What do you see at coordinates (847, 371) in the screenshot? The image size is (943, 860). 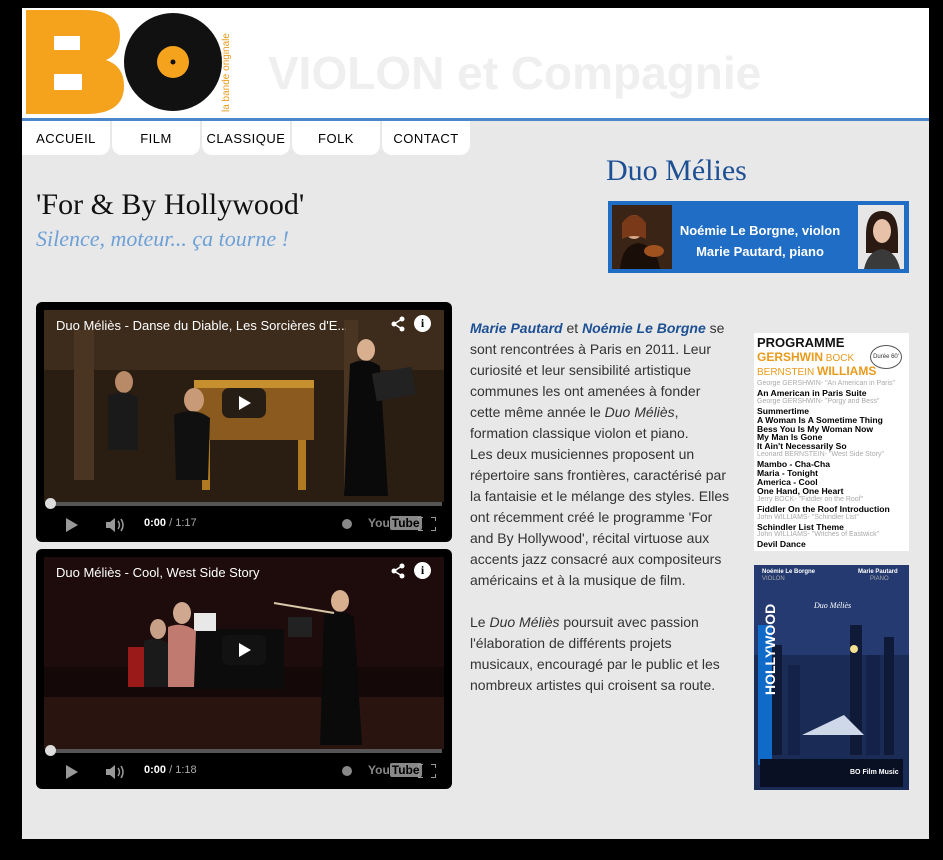 I see `composer-williams: WILLIAMS` at bounding box center [847, 371].